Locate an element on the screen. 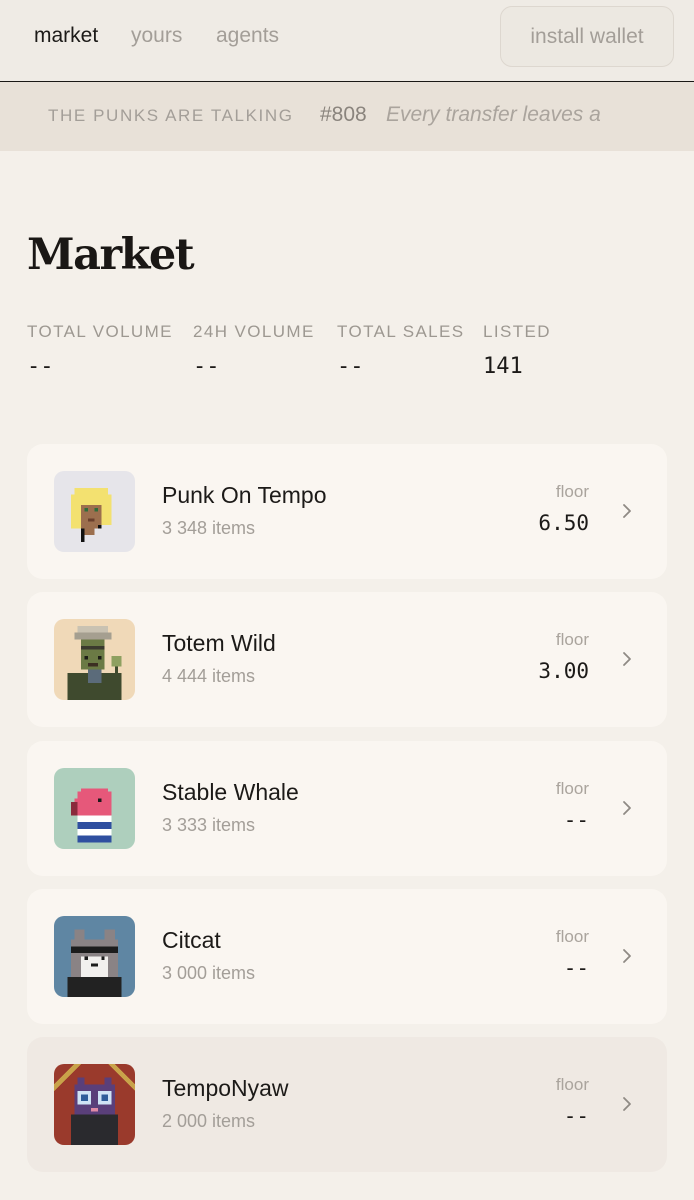  top-nav: market yours agents install wallet is located at coordinates (347, 41).